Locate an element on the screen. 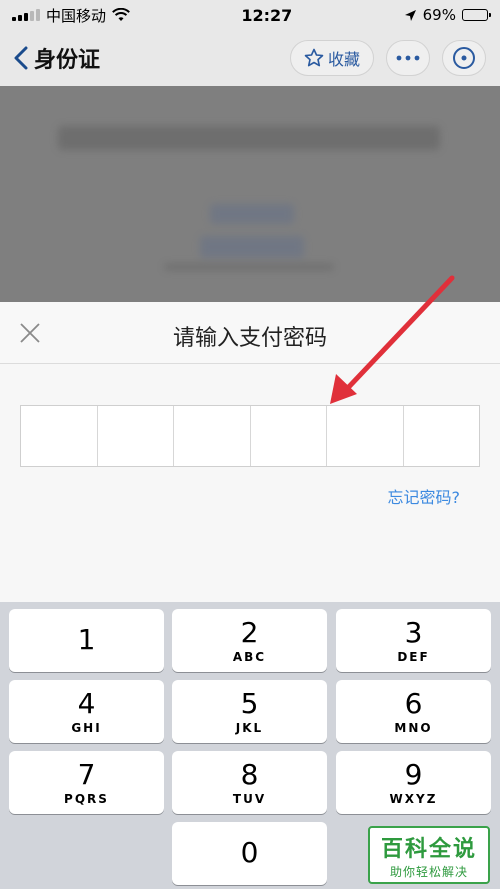 Image resolution: width=500 pixels, height=889 pixels. sheet-title: 请输入支付密码 is located at coordinates (249, 338).